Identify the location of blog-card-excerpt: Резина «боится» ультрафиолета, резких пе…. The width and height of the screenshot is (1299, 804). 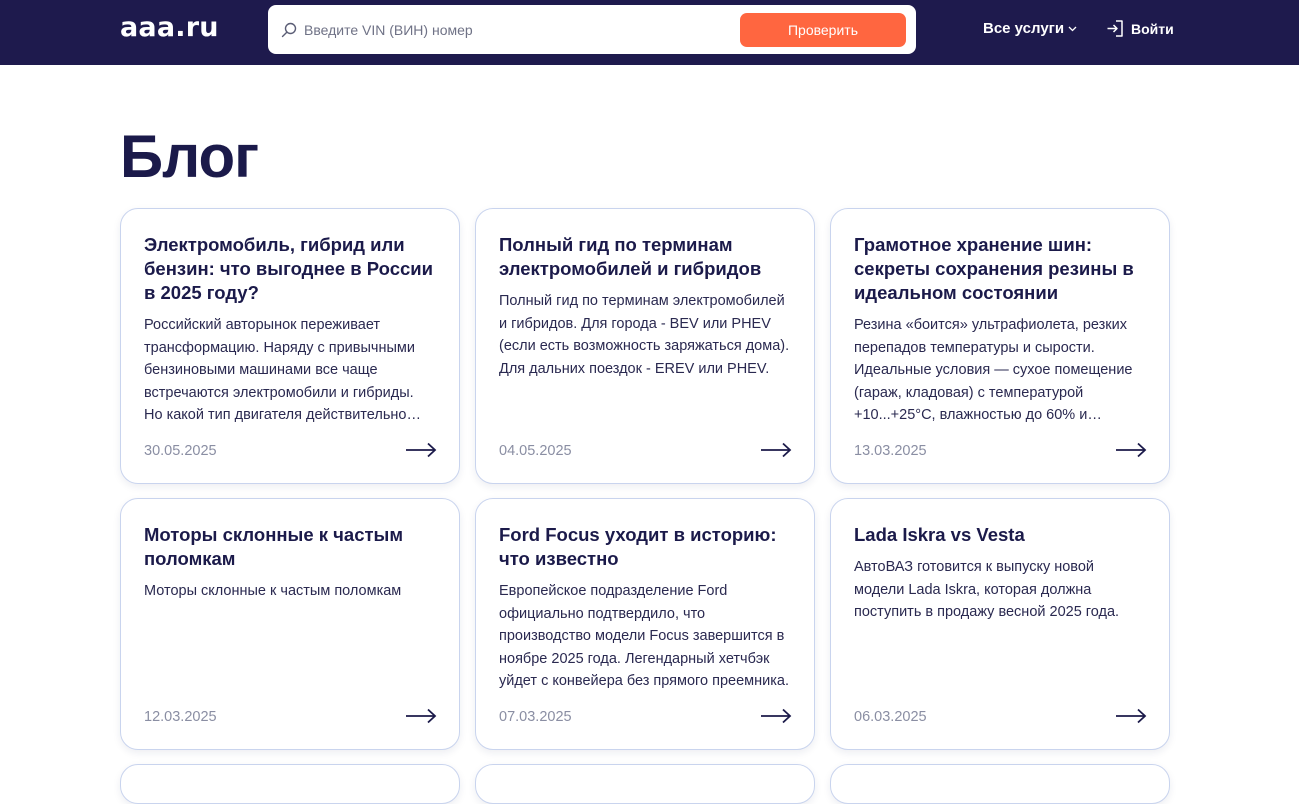
(993, 370).